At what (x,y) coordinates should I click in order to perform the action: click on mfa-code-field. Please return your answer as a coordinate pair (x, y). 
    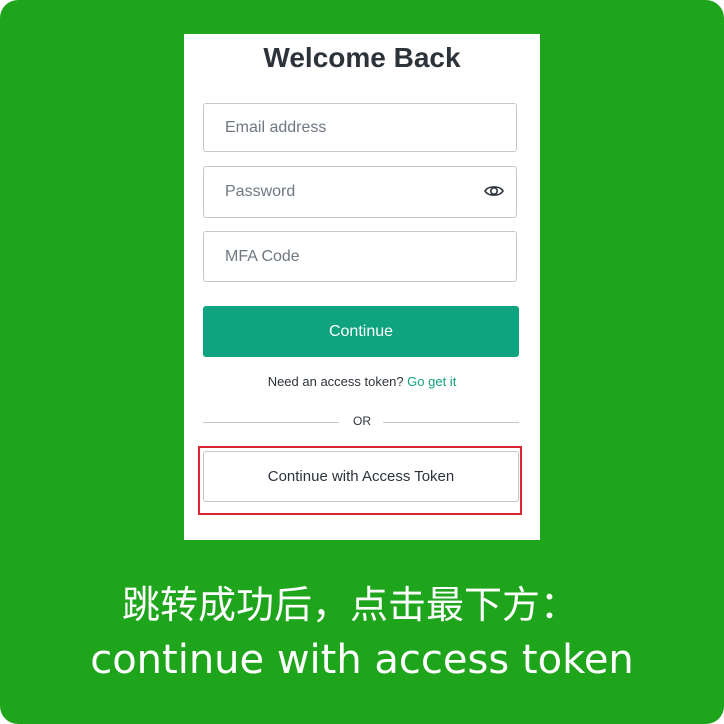
    Looking at the image, I should click on (360, 256).